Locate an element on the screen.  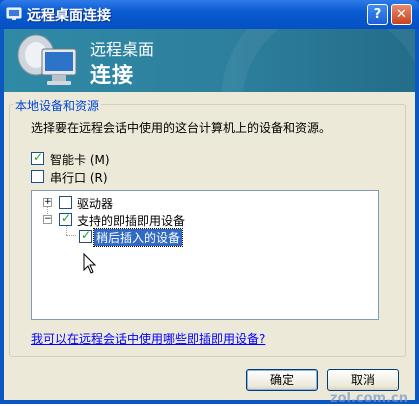
serial-port-label: 串行口 (R) is located at coordinates (79, 177).